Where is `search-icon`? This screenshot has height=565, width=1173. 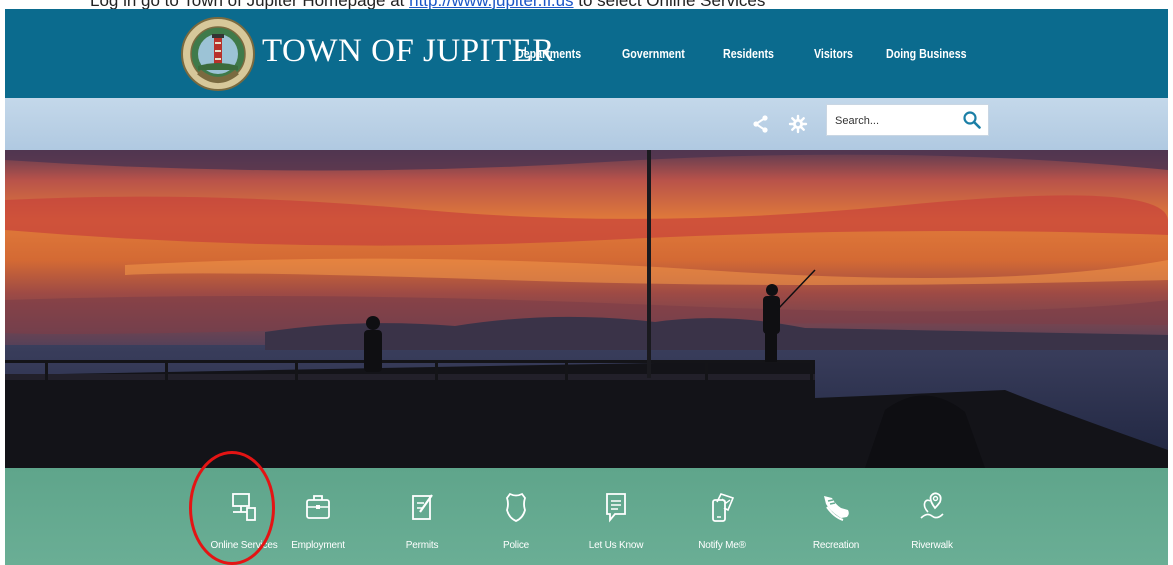
search-icon is located at coordinates (972, 120).